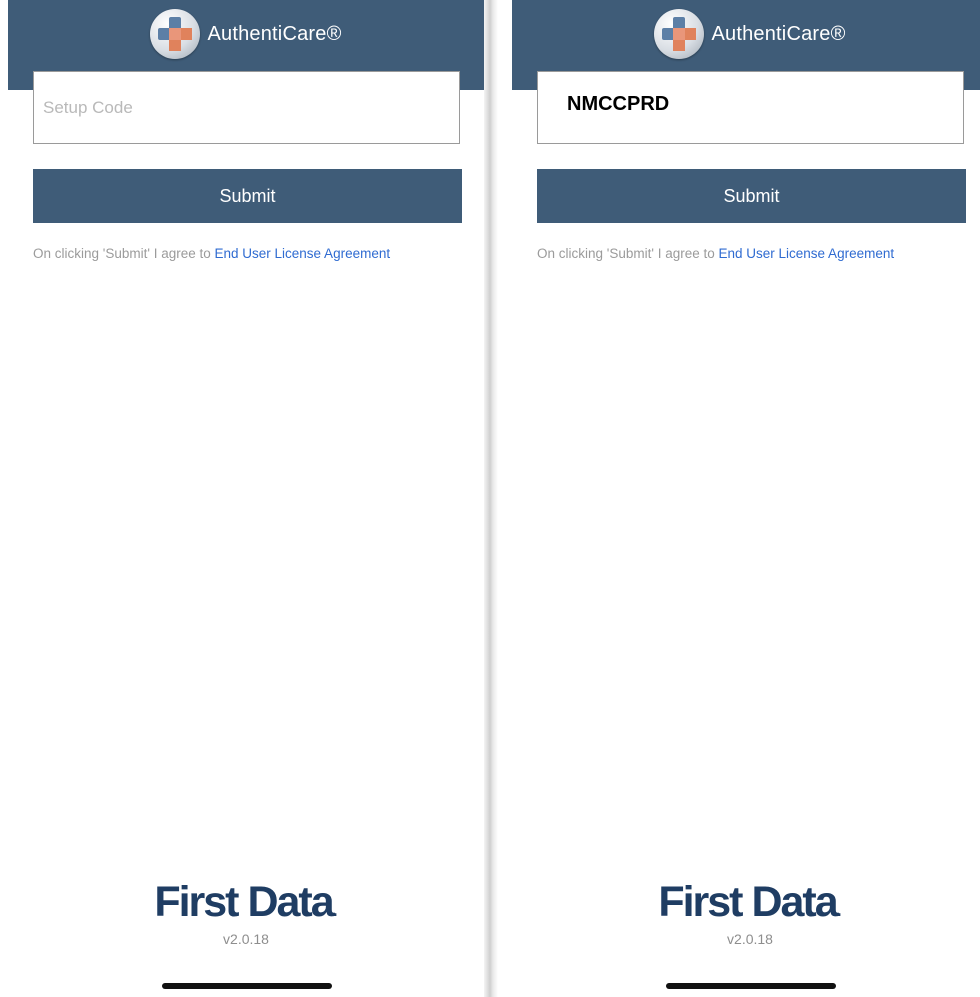  What do you see at coordinates (498, 498) in the screenshot?
I see `screen-divider` at bounding box center [498, 498].